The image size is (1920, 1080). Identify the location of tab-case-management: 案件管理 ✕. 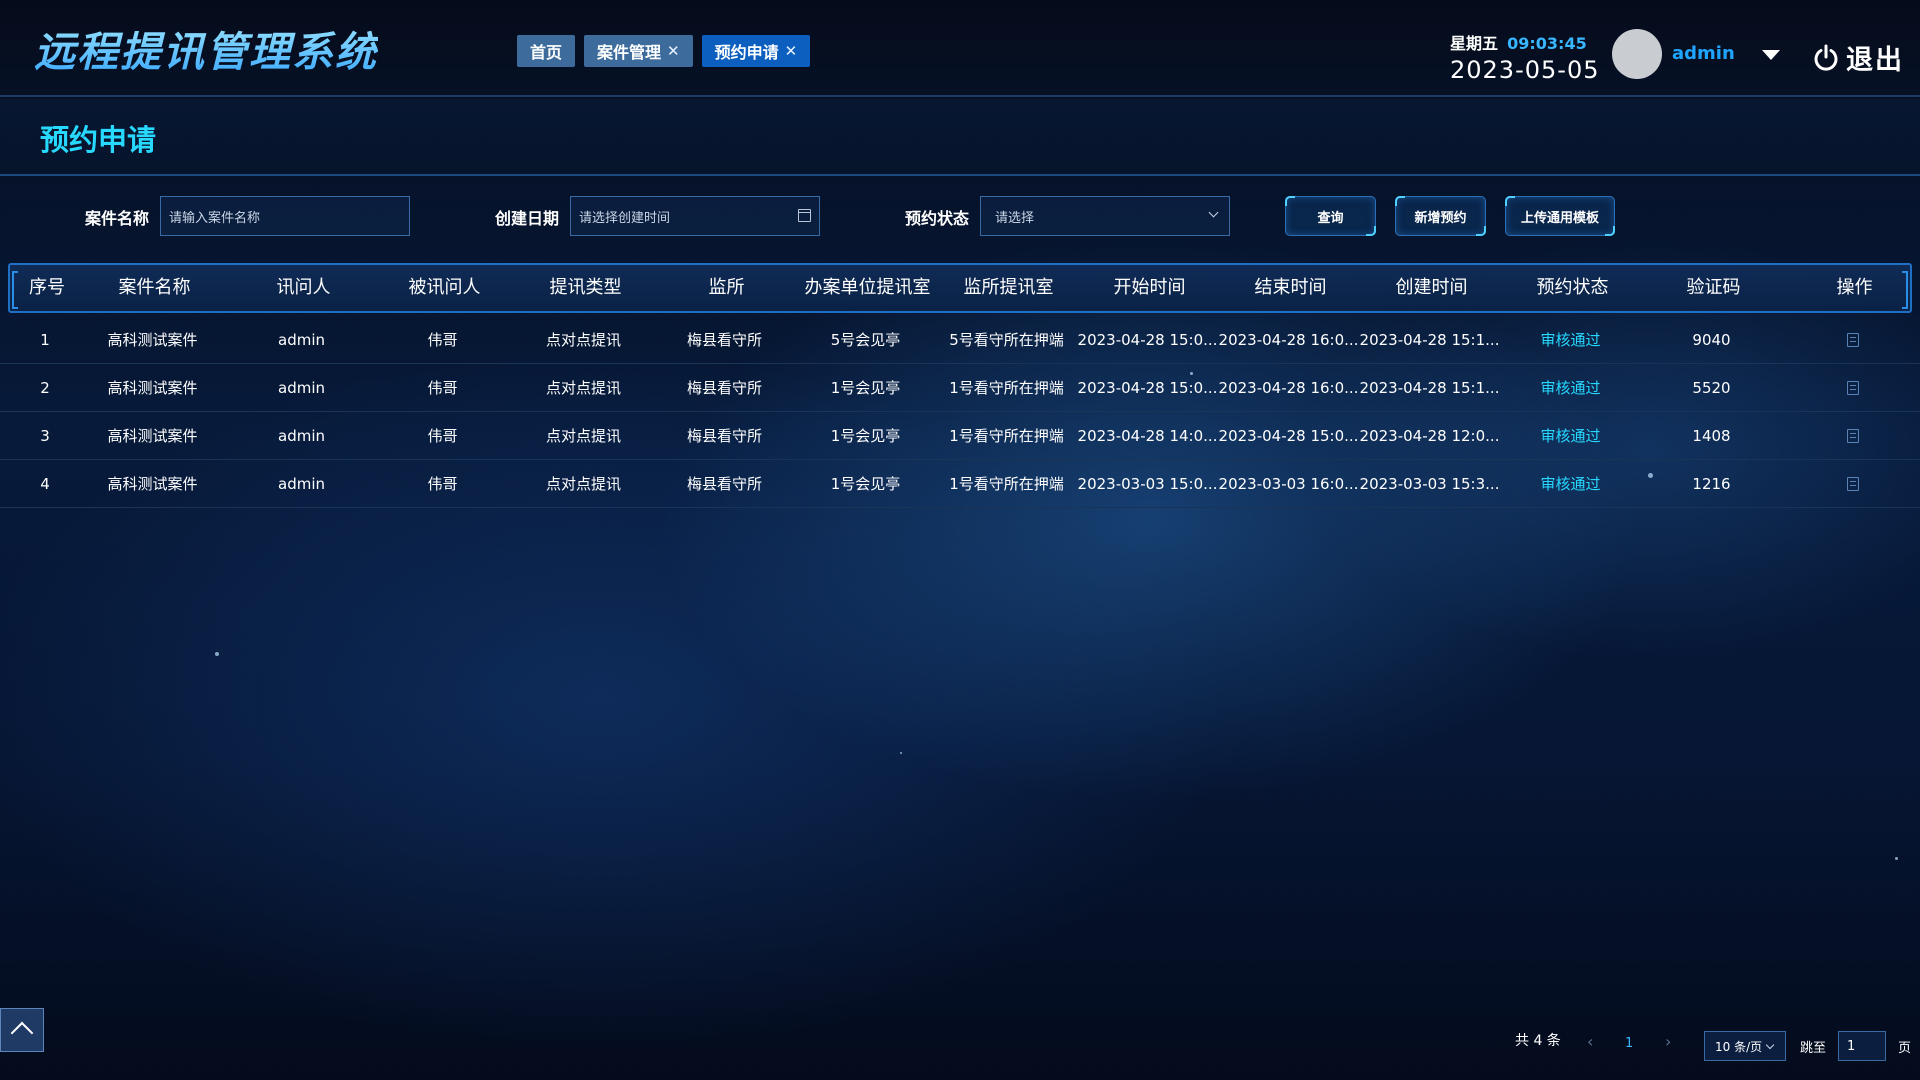
(638, 51).